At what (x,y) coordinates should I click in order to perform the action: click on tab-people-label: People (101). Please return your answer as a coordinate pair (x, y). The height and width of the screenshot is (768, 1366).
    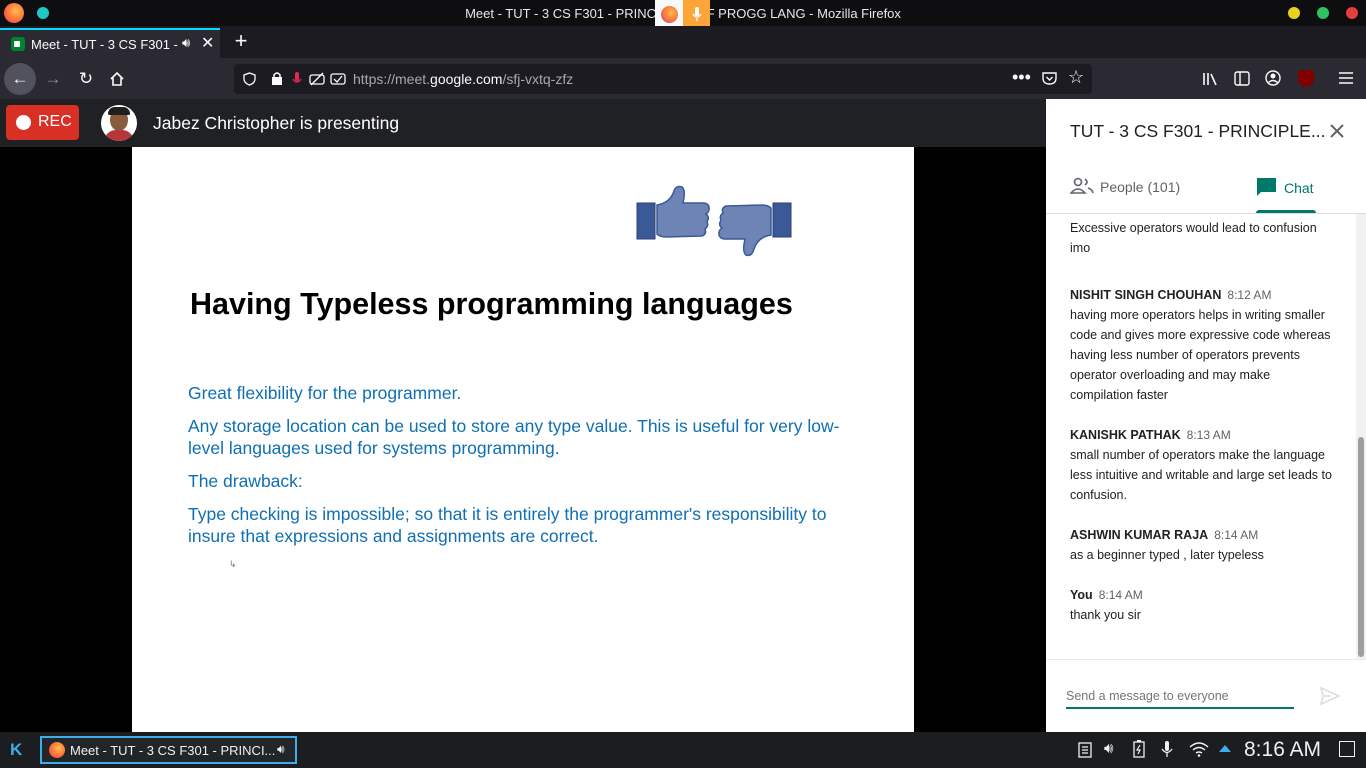
    Looking at the image, I should click on (1140, 187).